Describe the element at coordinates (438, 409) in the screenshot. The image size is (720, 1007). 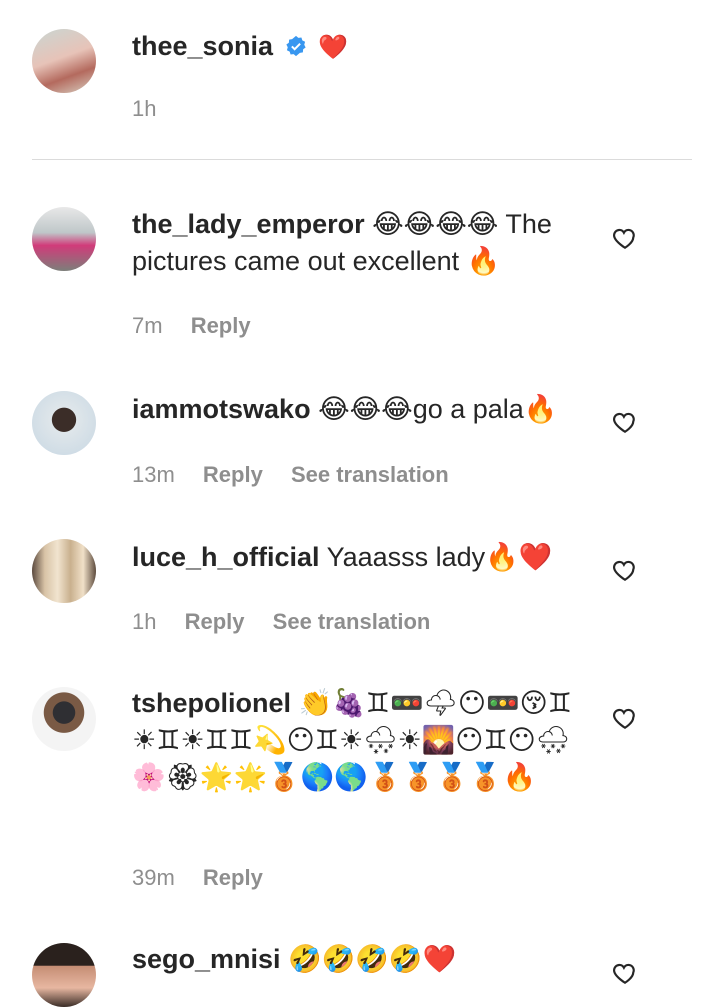
I see `comment-text: 😂😂😂go a pala🔥` at that location.